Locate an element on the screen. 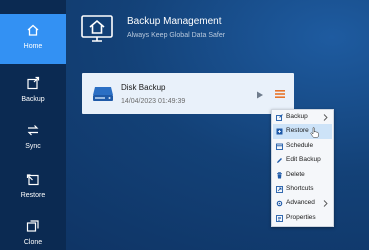  monitor-home-icon is located at coordinates (97, 28).